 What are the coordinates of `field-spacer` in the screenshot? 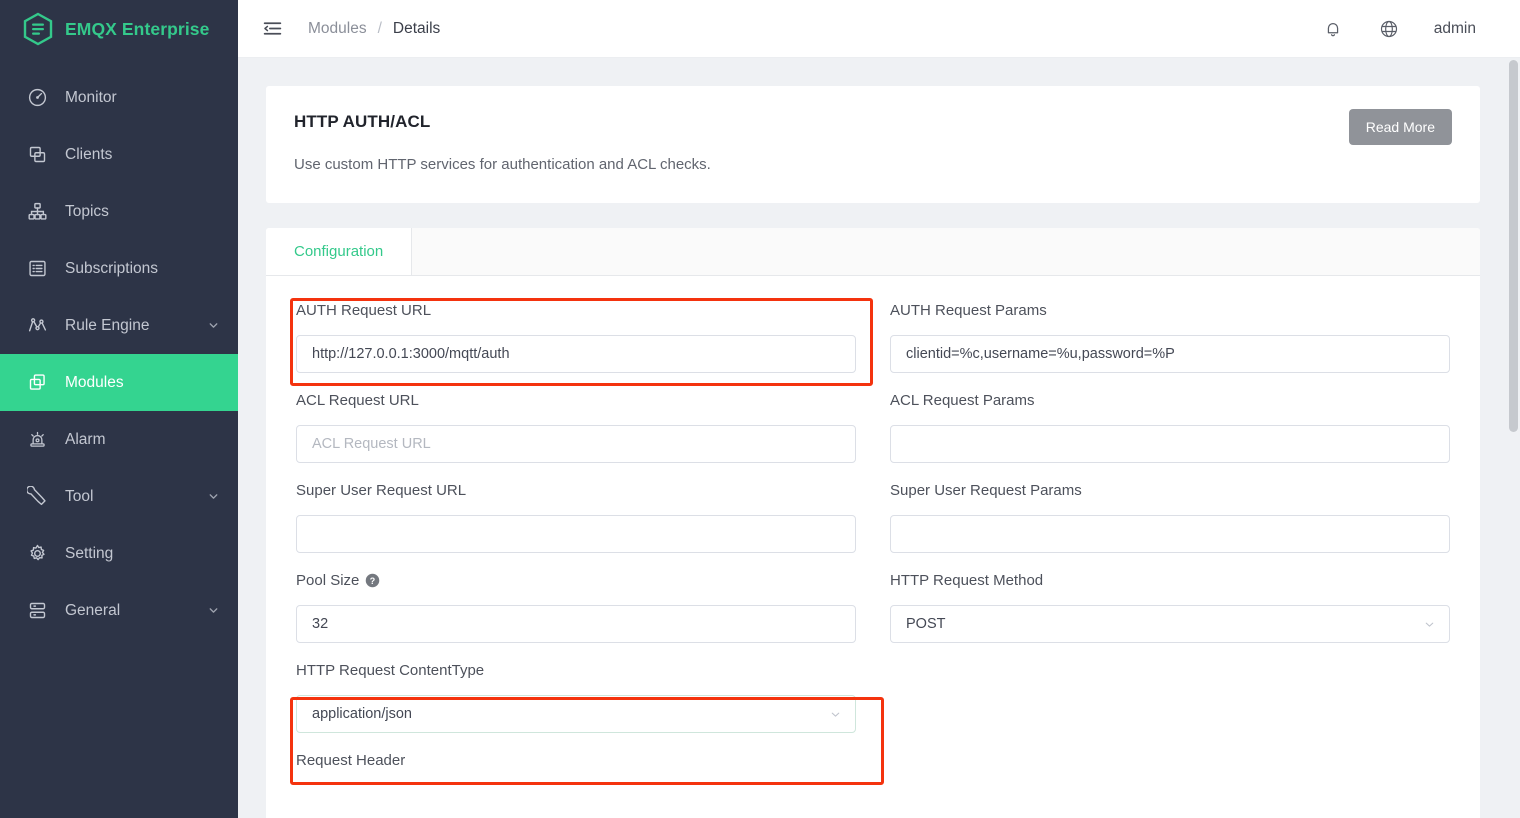 It's located at (1170, 703).